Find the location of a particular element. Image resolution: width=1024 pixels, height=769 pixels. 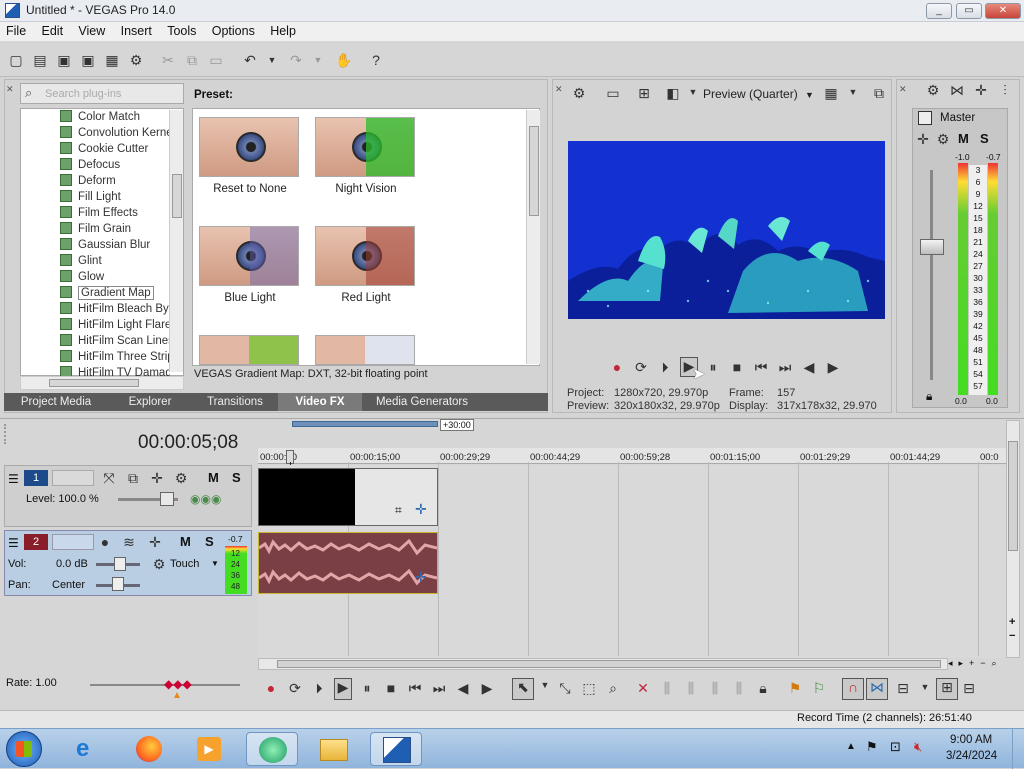

tl-stop-icon: ■ is located at coordinates (391, 688).